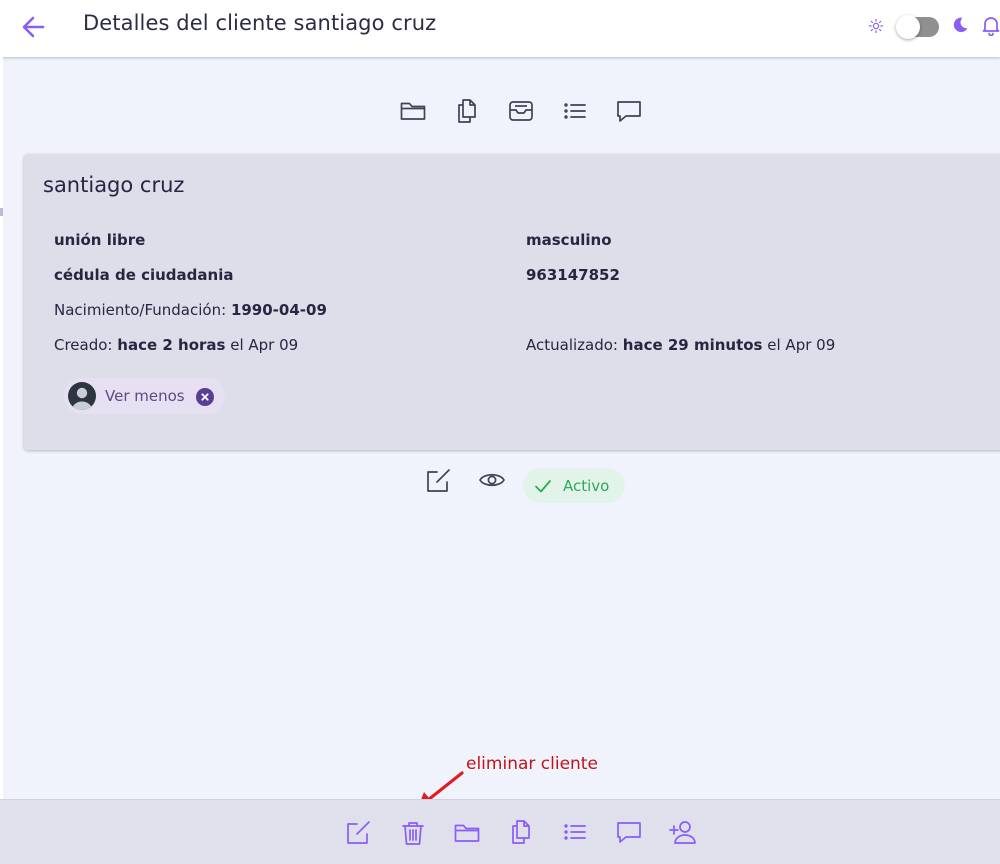  What do you see at coordinates (413, 833) in the screenshot?
I see `trash-icon` at bounding box center [413, 833].